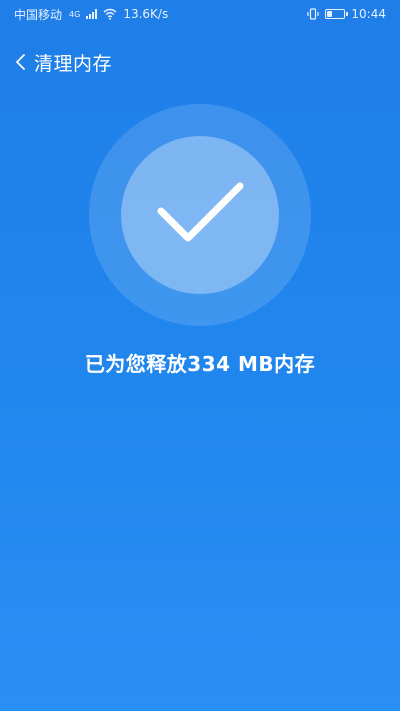 Image resolution: width=400 pixels, height=711 pixels. Describe the element at coordinates (75, 14) in the screenshot. I see `network-type-label: 4G` at that location.